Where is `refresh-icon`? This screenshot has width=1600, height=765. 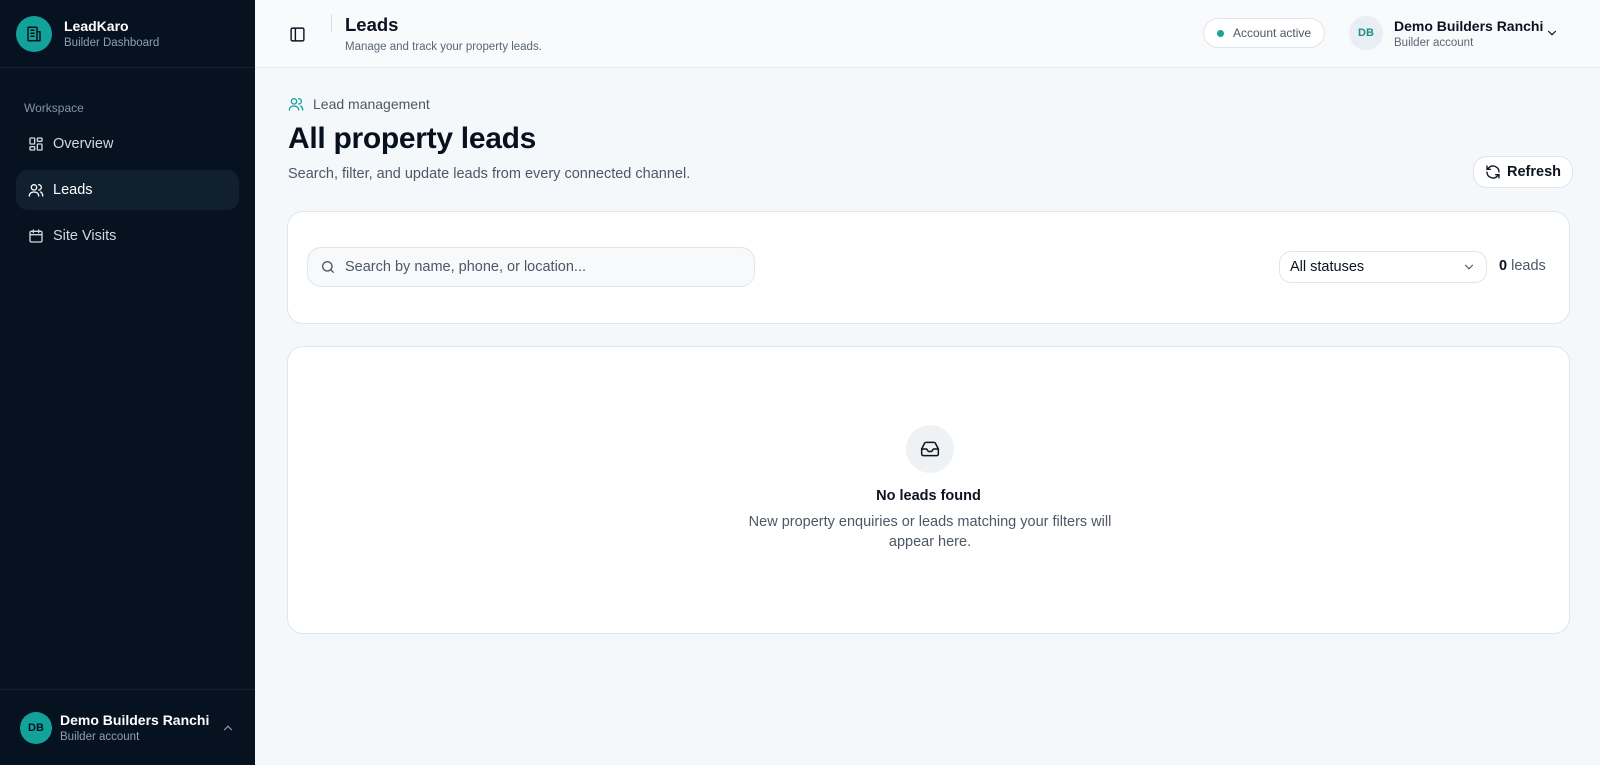 refresh-icon is located at coordinates (1493, 172).